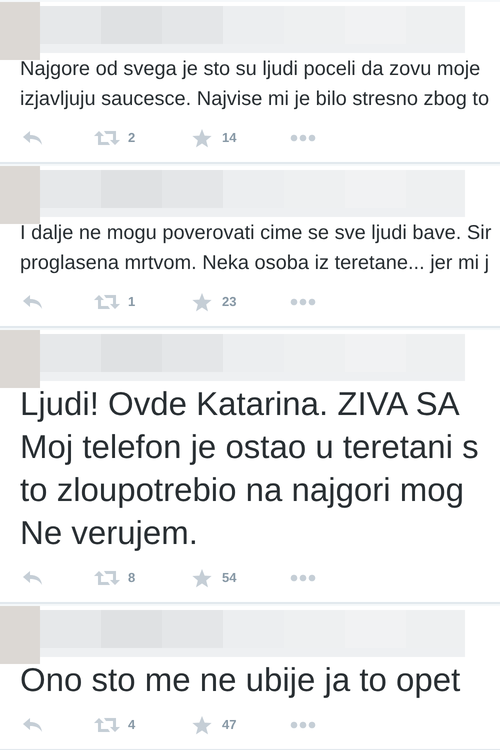 The image size is (500, 750). I want to click on tweet-text: Ljudi! Ovde Katarina. ZIVA SA, so click(240, 404).